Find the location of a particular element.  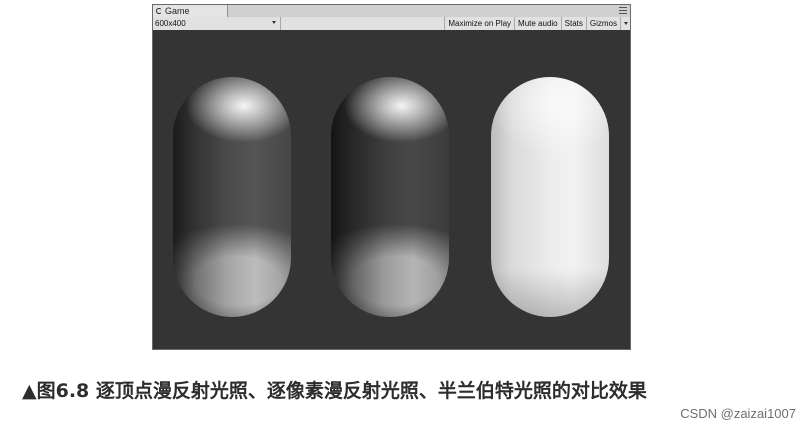

resolution-dropdown: 600x400 is located at coordinates (217, 23).